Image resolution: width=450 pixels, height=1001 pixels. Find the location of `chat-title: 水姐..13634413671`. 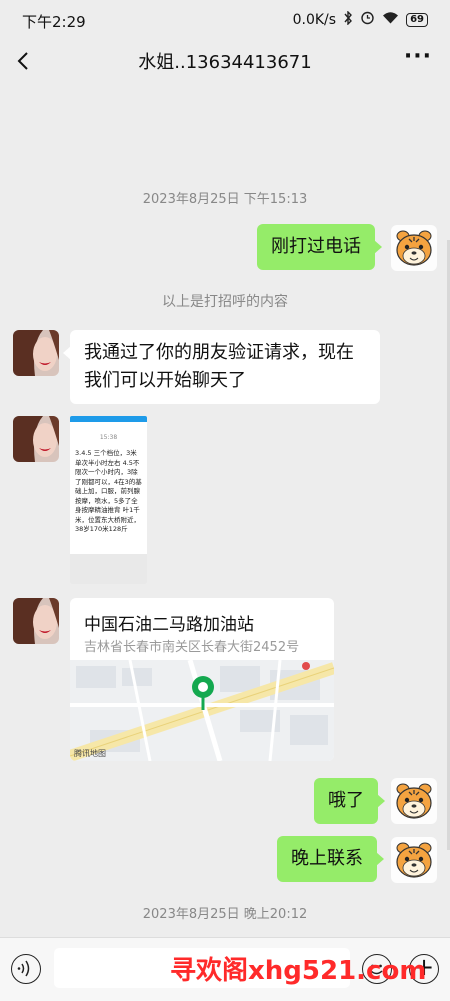

chat-title: 水姐..13634413671 is located at coordinates (225, 62).